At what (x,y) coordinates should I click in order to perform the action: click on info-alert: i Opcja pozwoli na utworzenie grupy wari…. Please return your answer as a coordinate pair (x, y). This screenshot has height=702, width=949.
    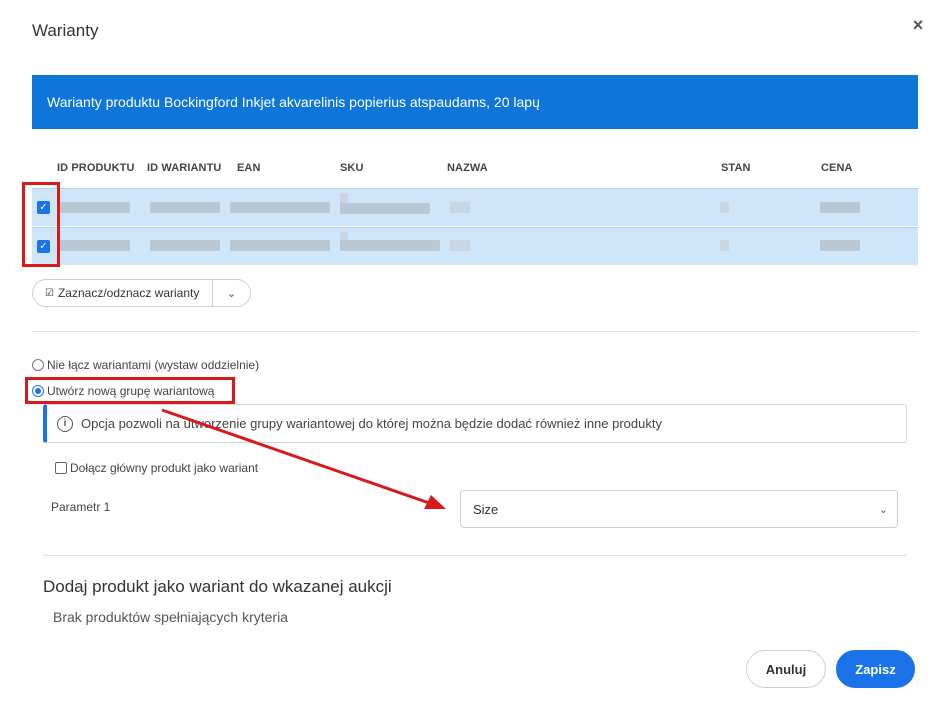
    Looking at the image, I should click on (475, 423).